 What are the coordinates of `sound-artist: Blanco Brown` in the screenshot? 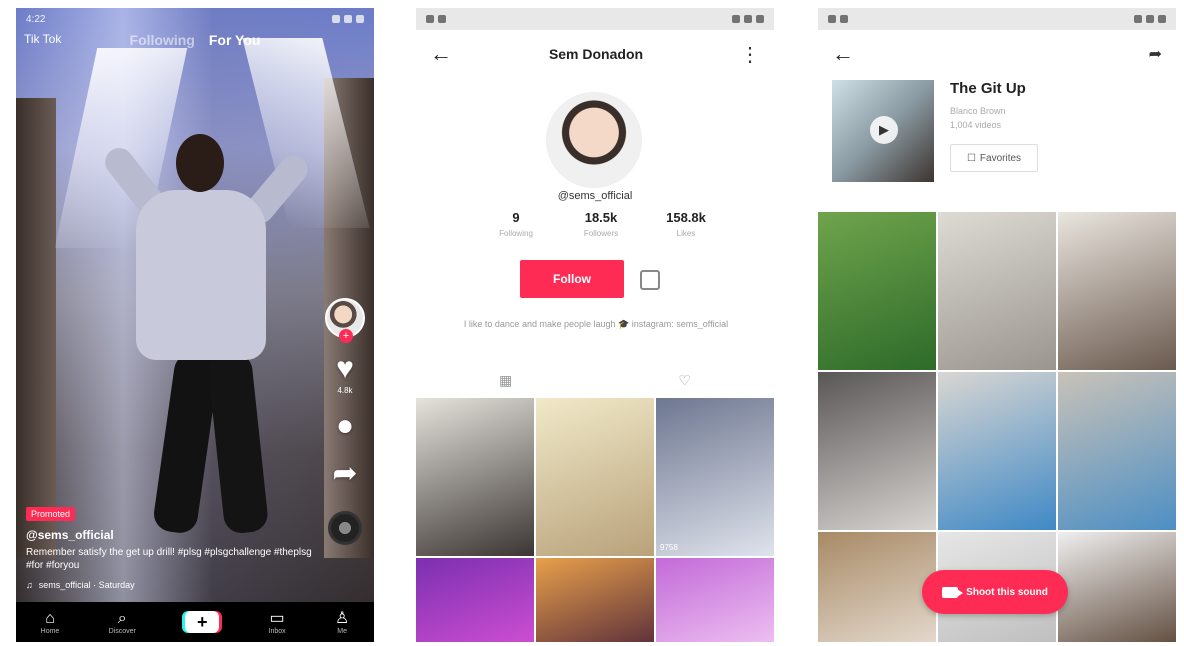 It's located at (978, 111).